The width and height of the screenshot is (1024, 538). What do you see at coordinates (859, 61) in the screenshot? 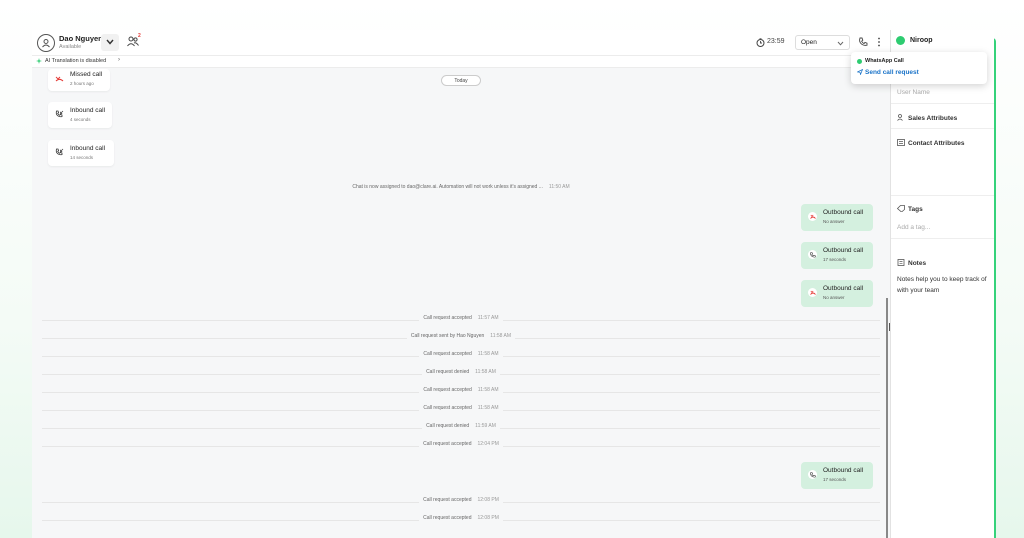
I see `whatsapp-status-dot` at bounding box center [859, 61].